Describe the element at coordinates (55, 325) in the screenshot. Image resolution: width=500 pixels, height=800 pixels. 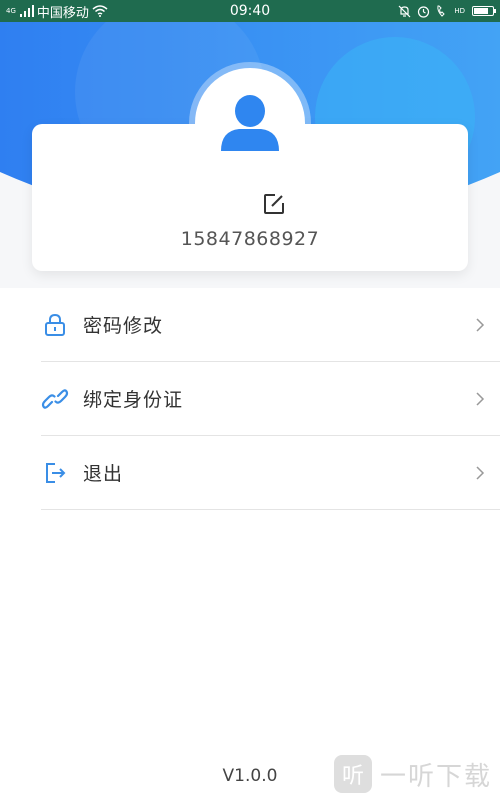
I see `lock-icon` at that location.